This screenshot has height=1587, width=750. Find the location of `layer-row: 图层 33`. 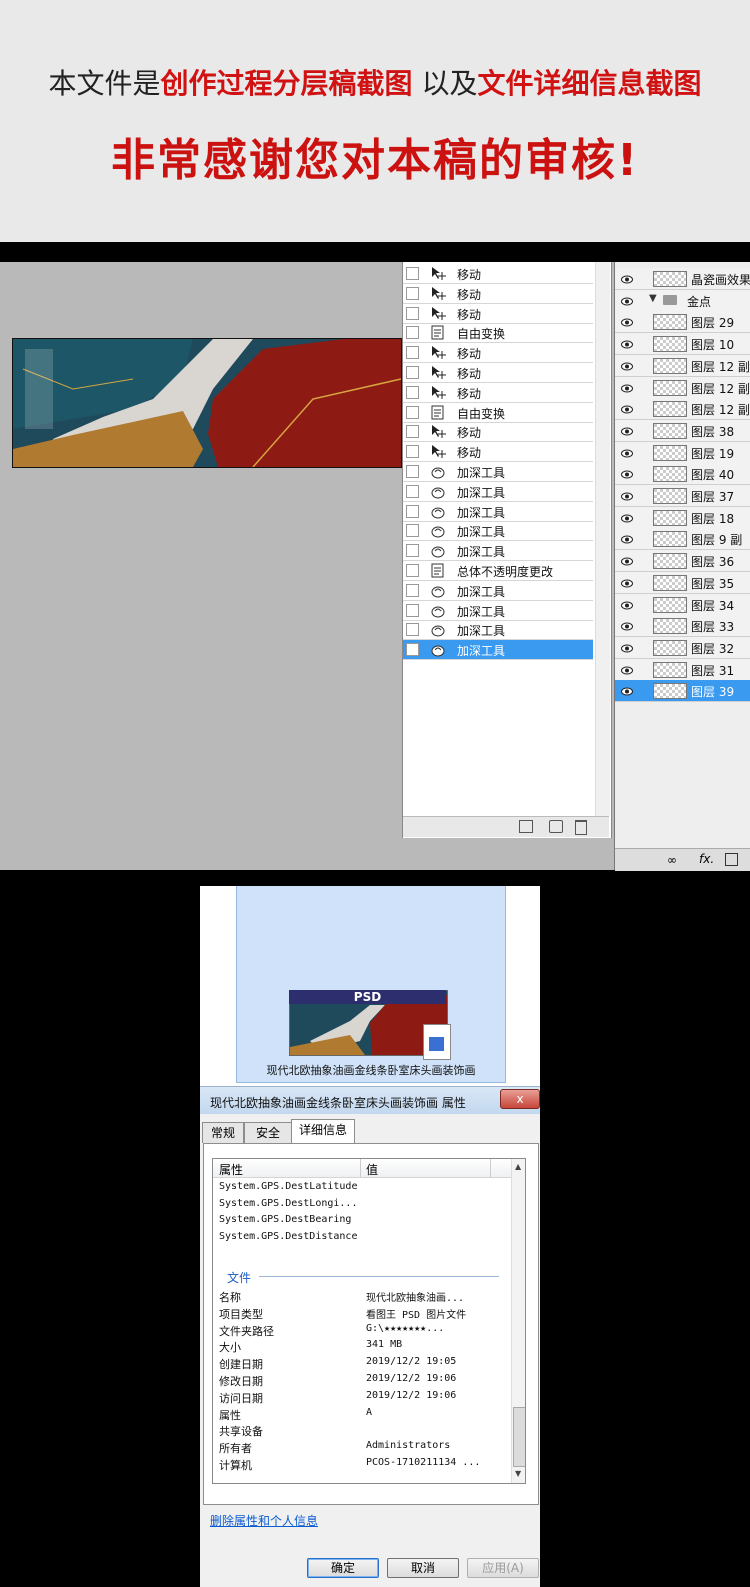

layer-row: 图层 33 is located at coordinates (682, 626).